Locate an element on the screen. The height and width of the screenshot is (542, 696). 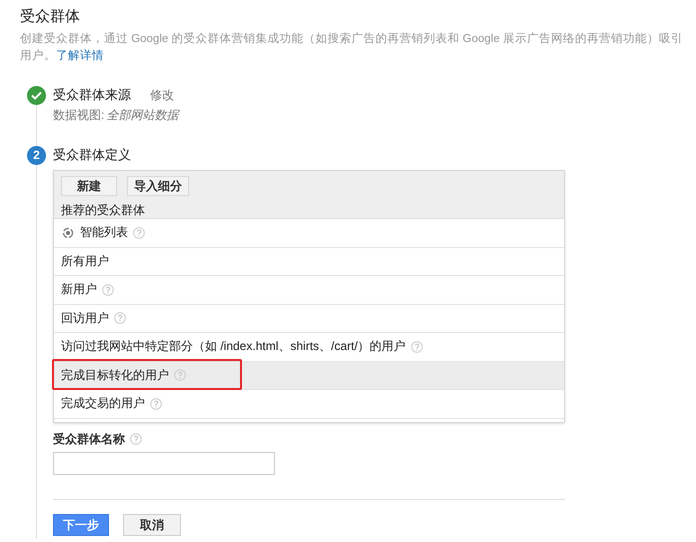
audience-label: 完成目标转化的用户 is located at coordinates (115, 375).